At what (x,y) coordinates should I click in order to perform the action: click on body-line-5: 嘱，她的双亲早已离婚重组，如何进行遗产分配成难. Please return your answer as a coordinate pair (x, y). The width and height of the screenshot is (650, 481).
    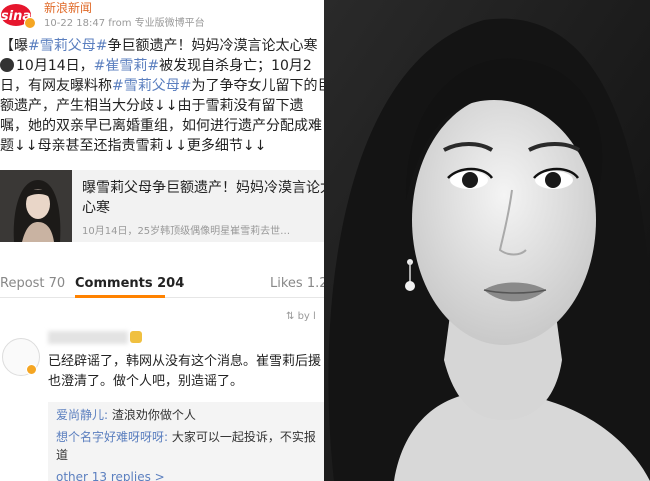
    Looking at the image, I should click on (161, 126).